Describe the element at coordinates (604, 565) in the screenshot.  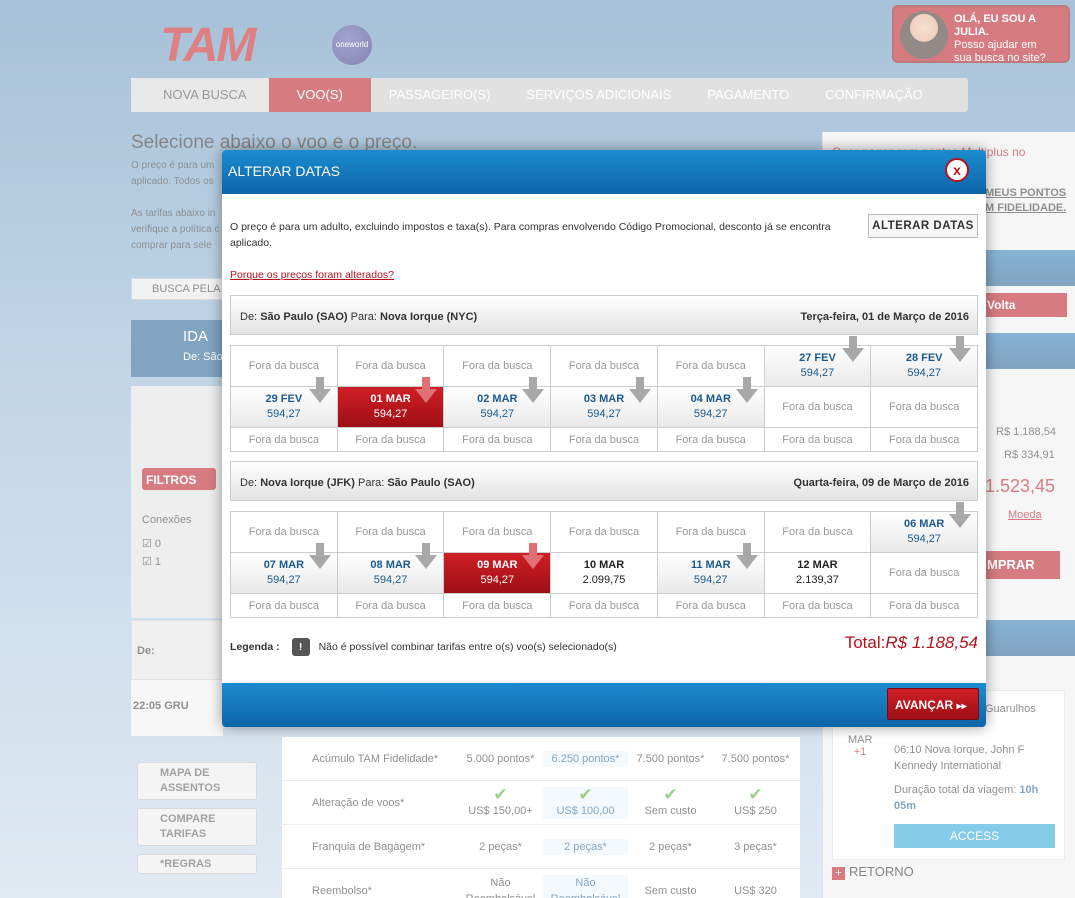
I see `date-label: 10 MAR` at that location.